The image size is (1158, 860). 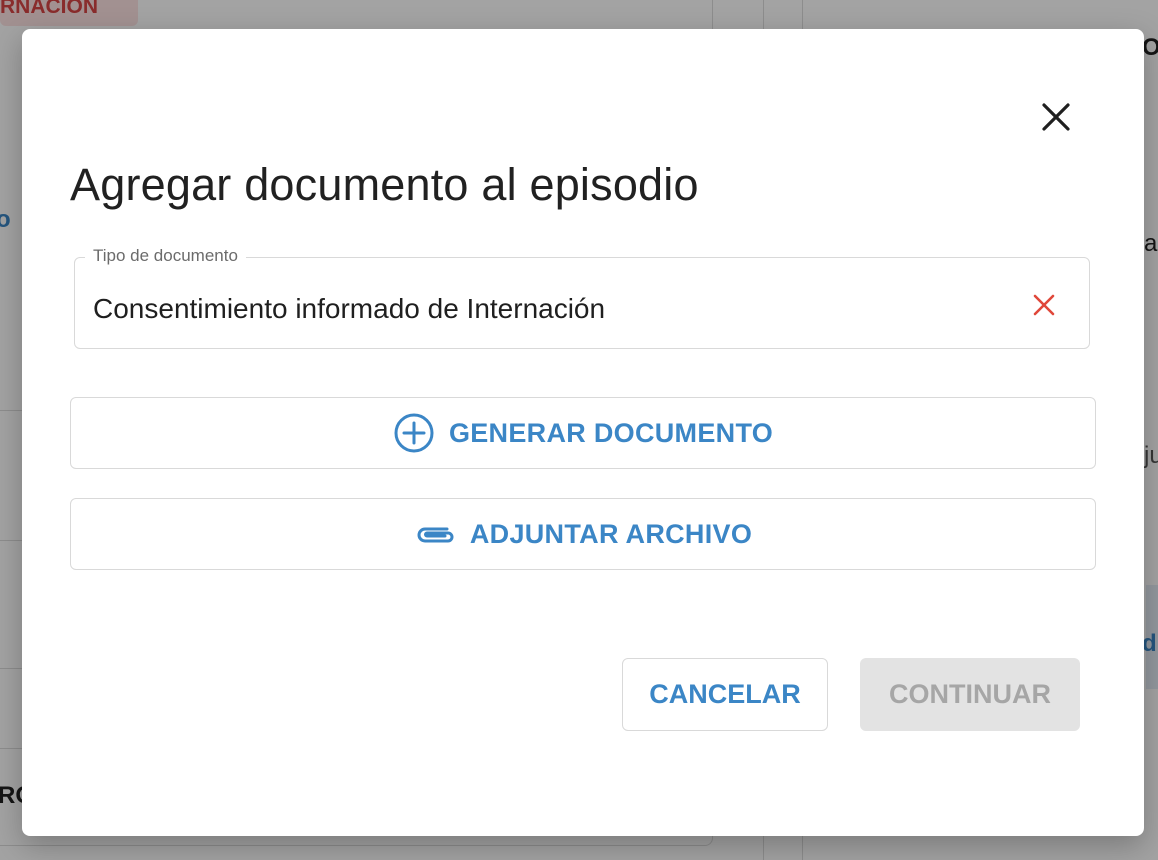 I want to click on clear-selection-button, so click(x=1044, y=305).